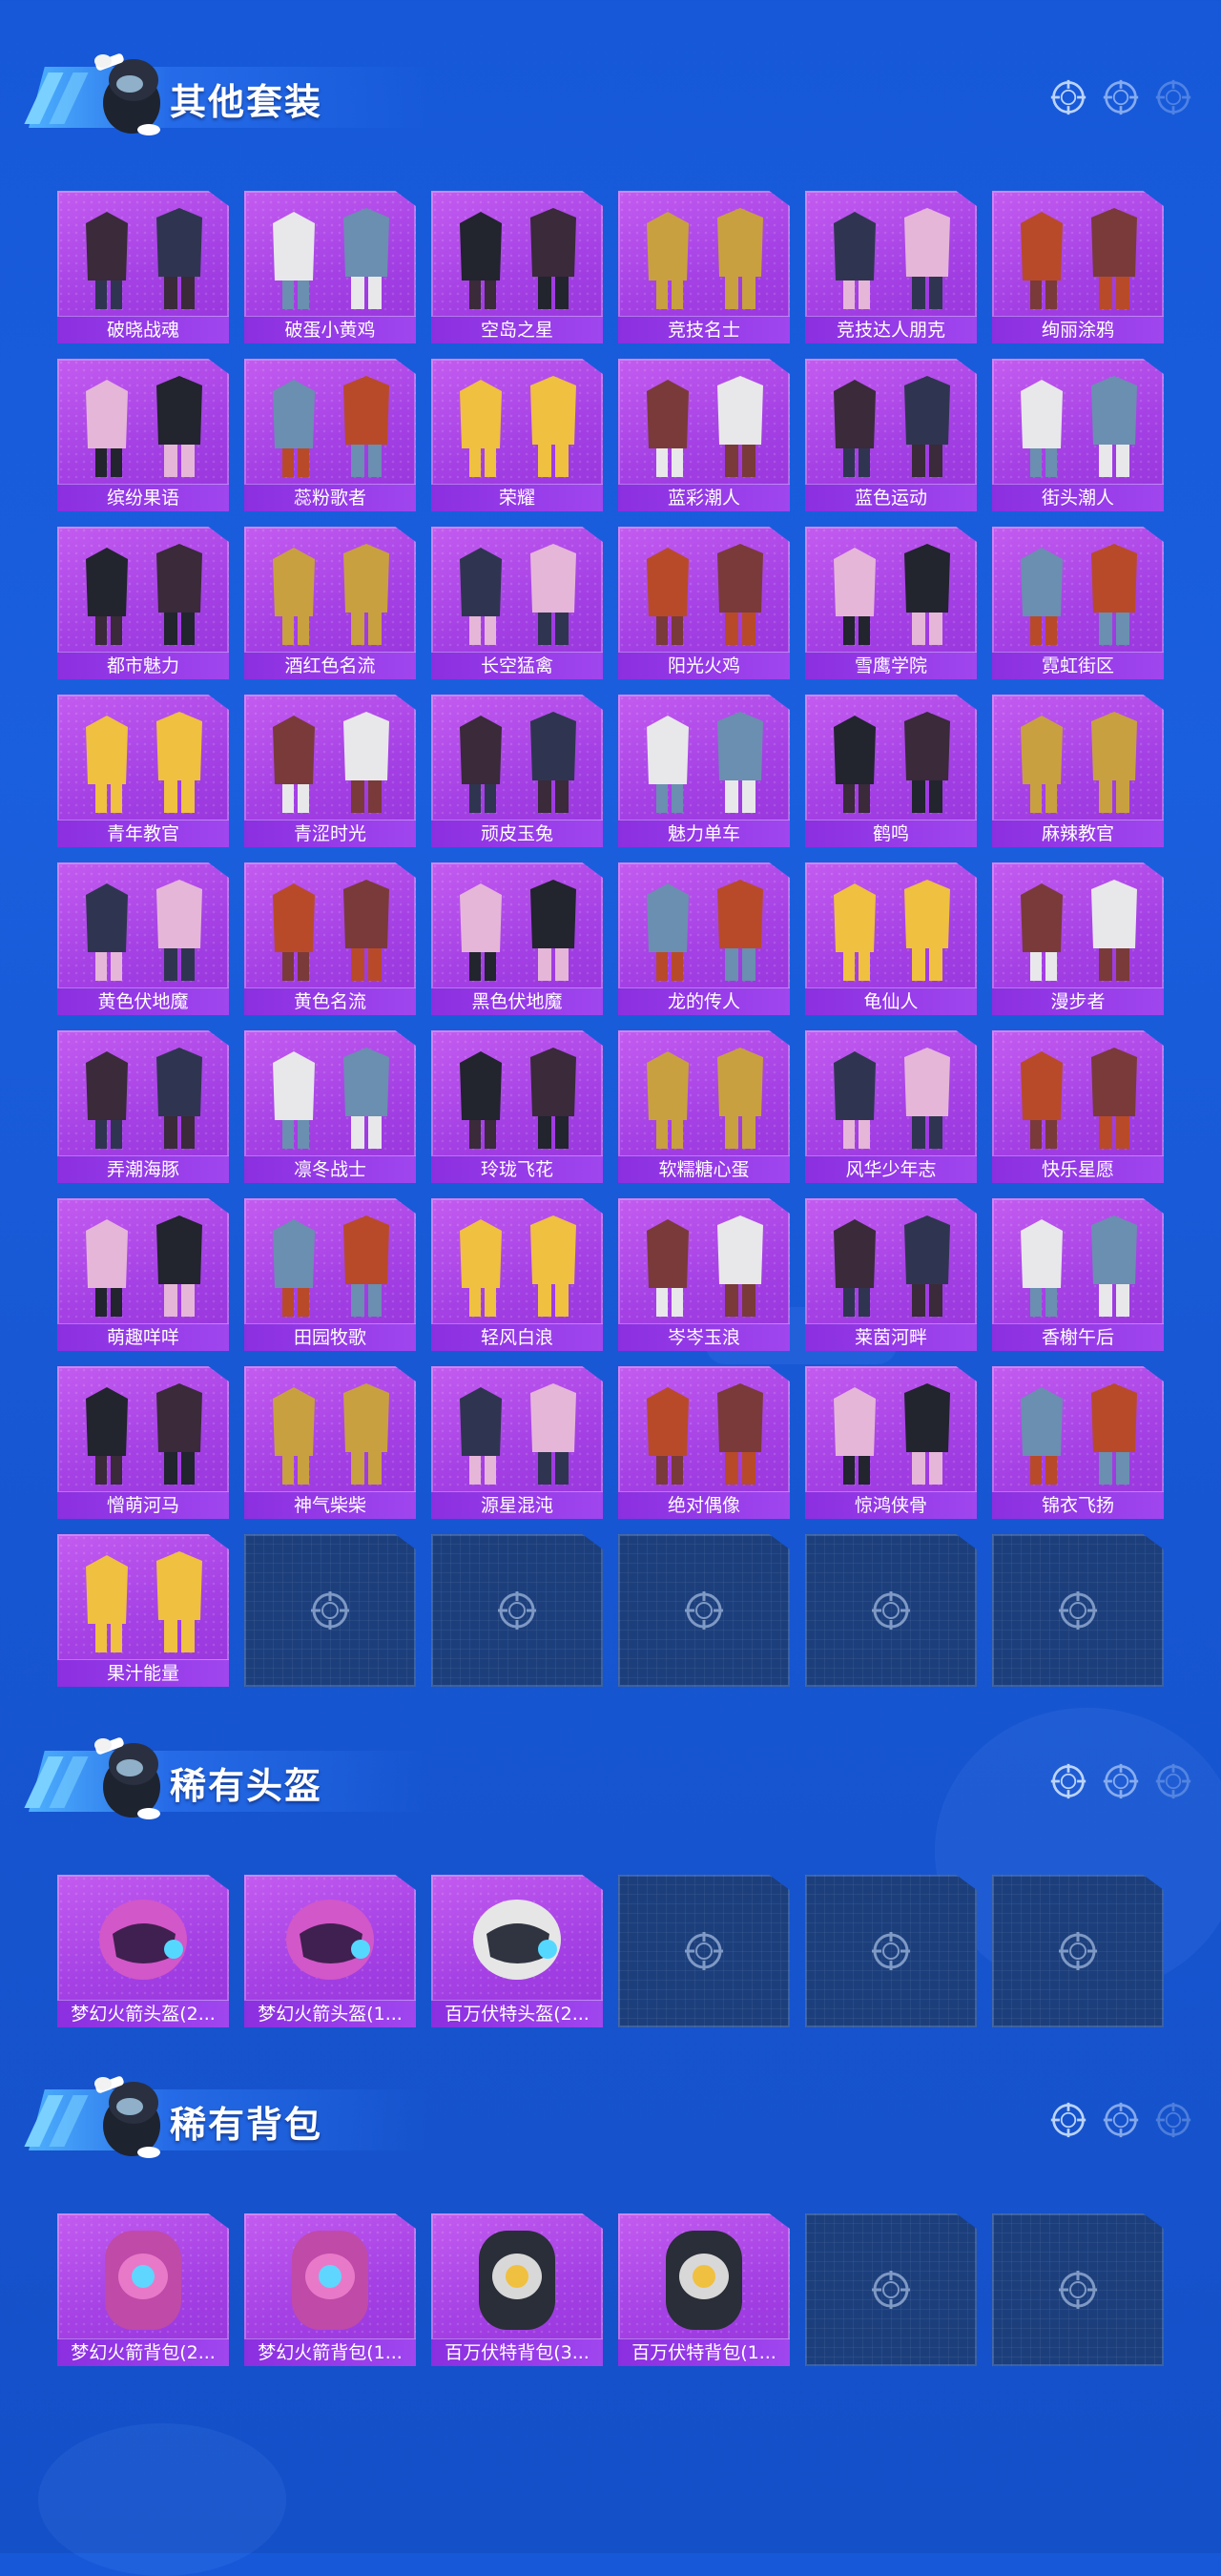 The image size is (1221, 2576). What do you see at coordinates (891, 497) in the screenshot?
I see `item-name: 蓝色运动` at bounding box center [891, 497].